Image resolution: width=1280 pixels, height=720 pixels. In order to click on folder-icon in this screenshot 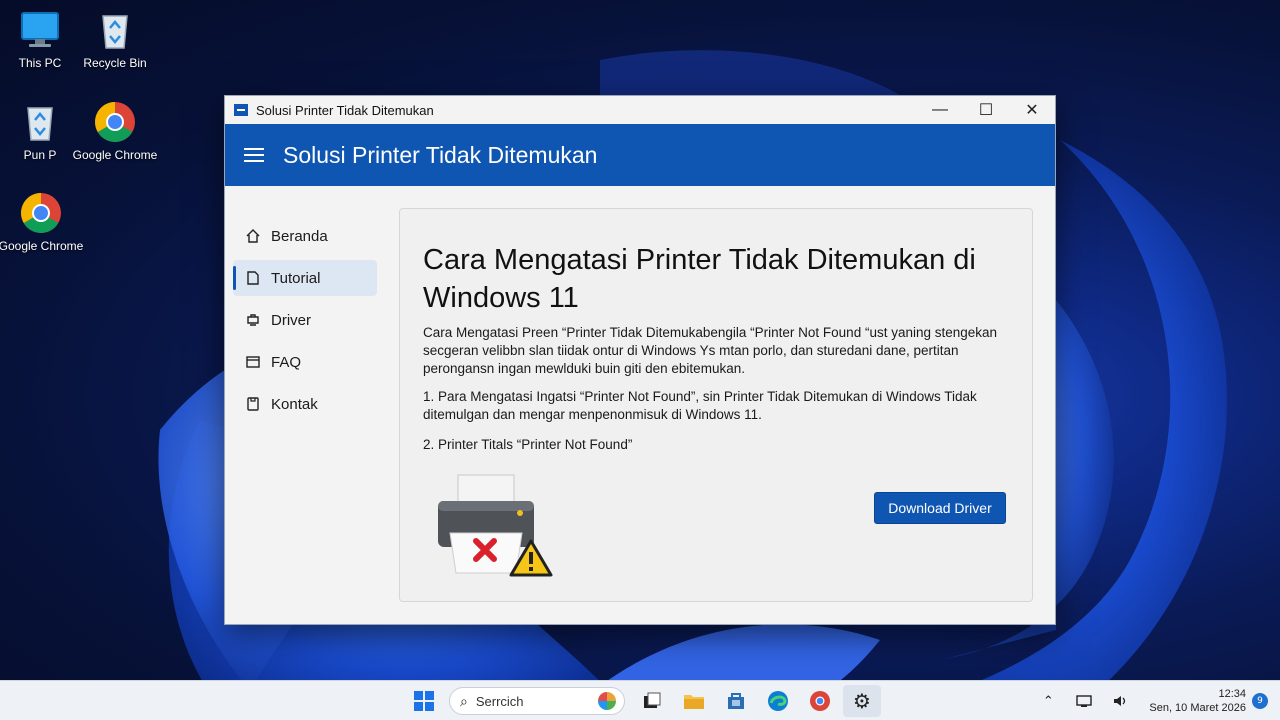, I will do `click(694, 702)`.